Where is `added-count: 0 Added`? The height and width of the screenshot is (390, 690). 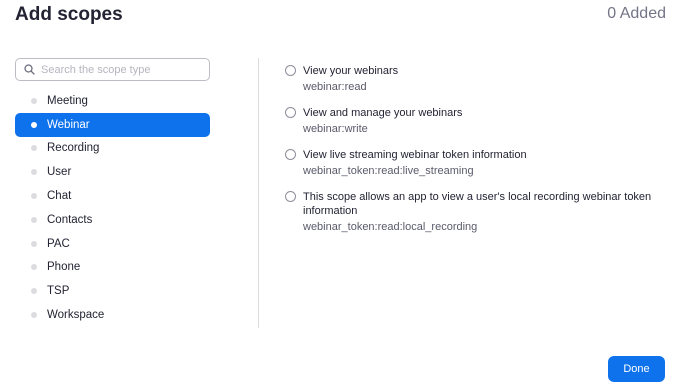
added-count: 0 Added is located at coordinates (636, 13).